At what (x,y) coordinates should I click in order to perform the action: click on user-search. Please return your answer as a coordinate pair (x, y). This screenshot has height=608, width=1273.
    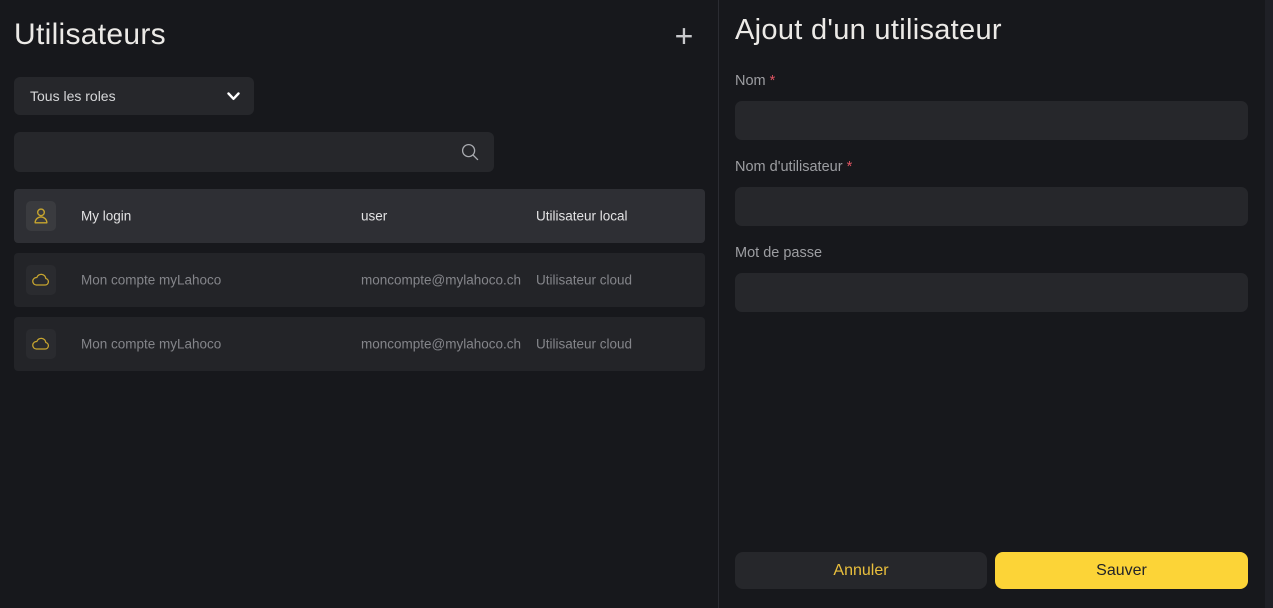
    Looking at the image, I should click on (254, 152).